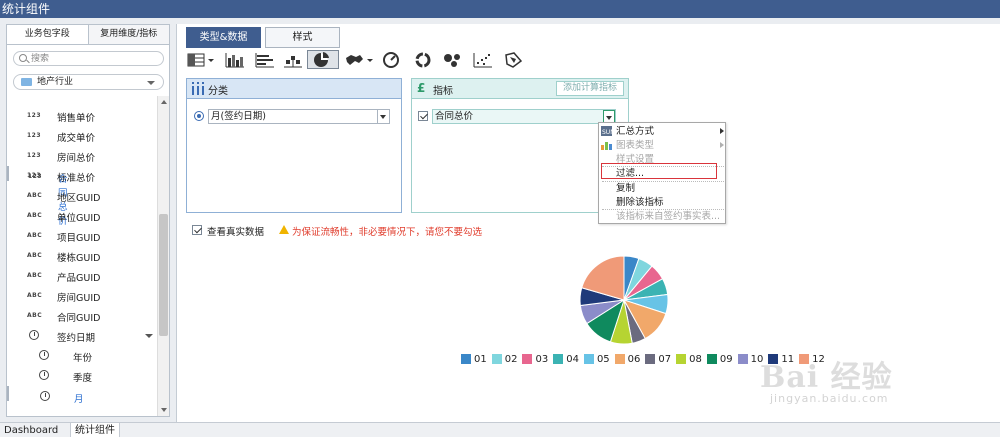 This screenshot has height=437, width=1000. What do you see at coordinates (164, 410) in the screenshot?
I see `scroll-down-icon` at bounding box center [164, 410].